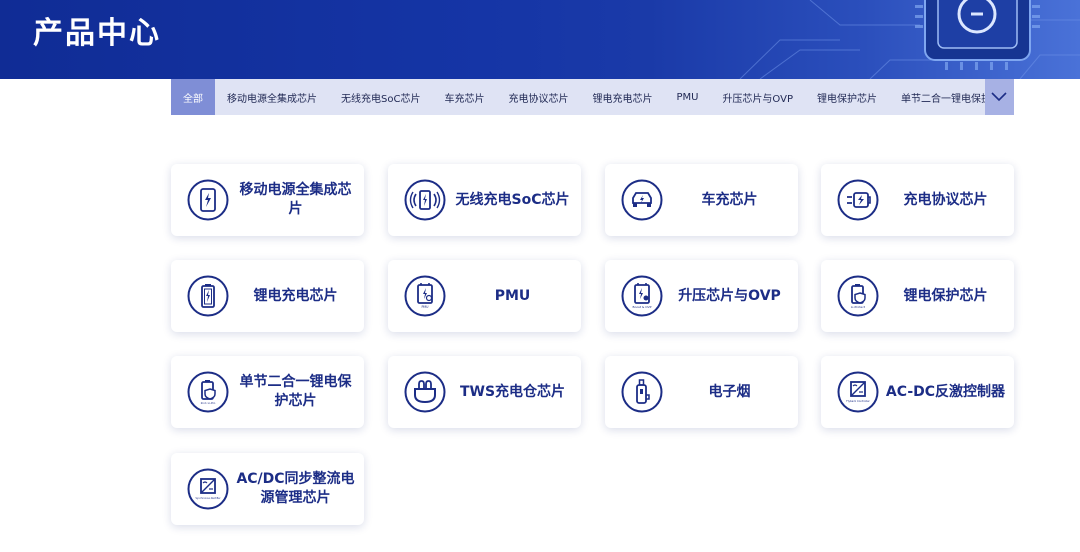  Describe the element at coordinates (858, 401) in the screenshot. I see `icon-caption: Flyback Controller` at that location.